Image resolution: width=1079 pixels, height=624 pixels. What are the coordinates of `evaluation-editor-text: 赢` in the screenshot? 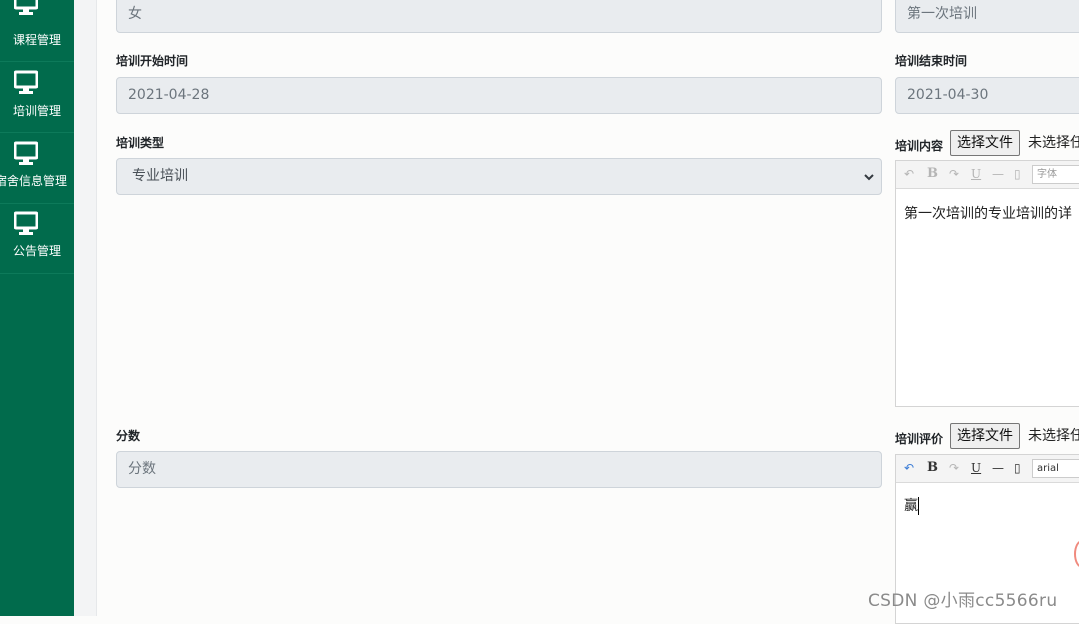 It's located at (911, 506).